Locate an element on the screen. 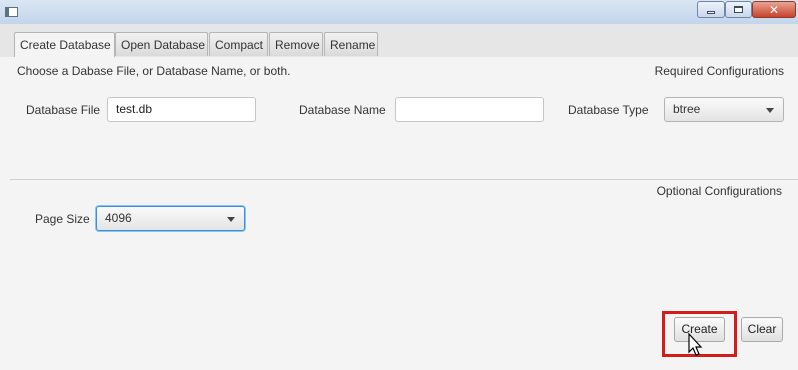 The width and height of the screenshot is (798, 370). maximize-icon is located at coordinates (738, 9).